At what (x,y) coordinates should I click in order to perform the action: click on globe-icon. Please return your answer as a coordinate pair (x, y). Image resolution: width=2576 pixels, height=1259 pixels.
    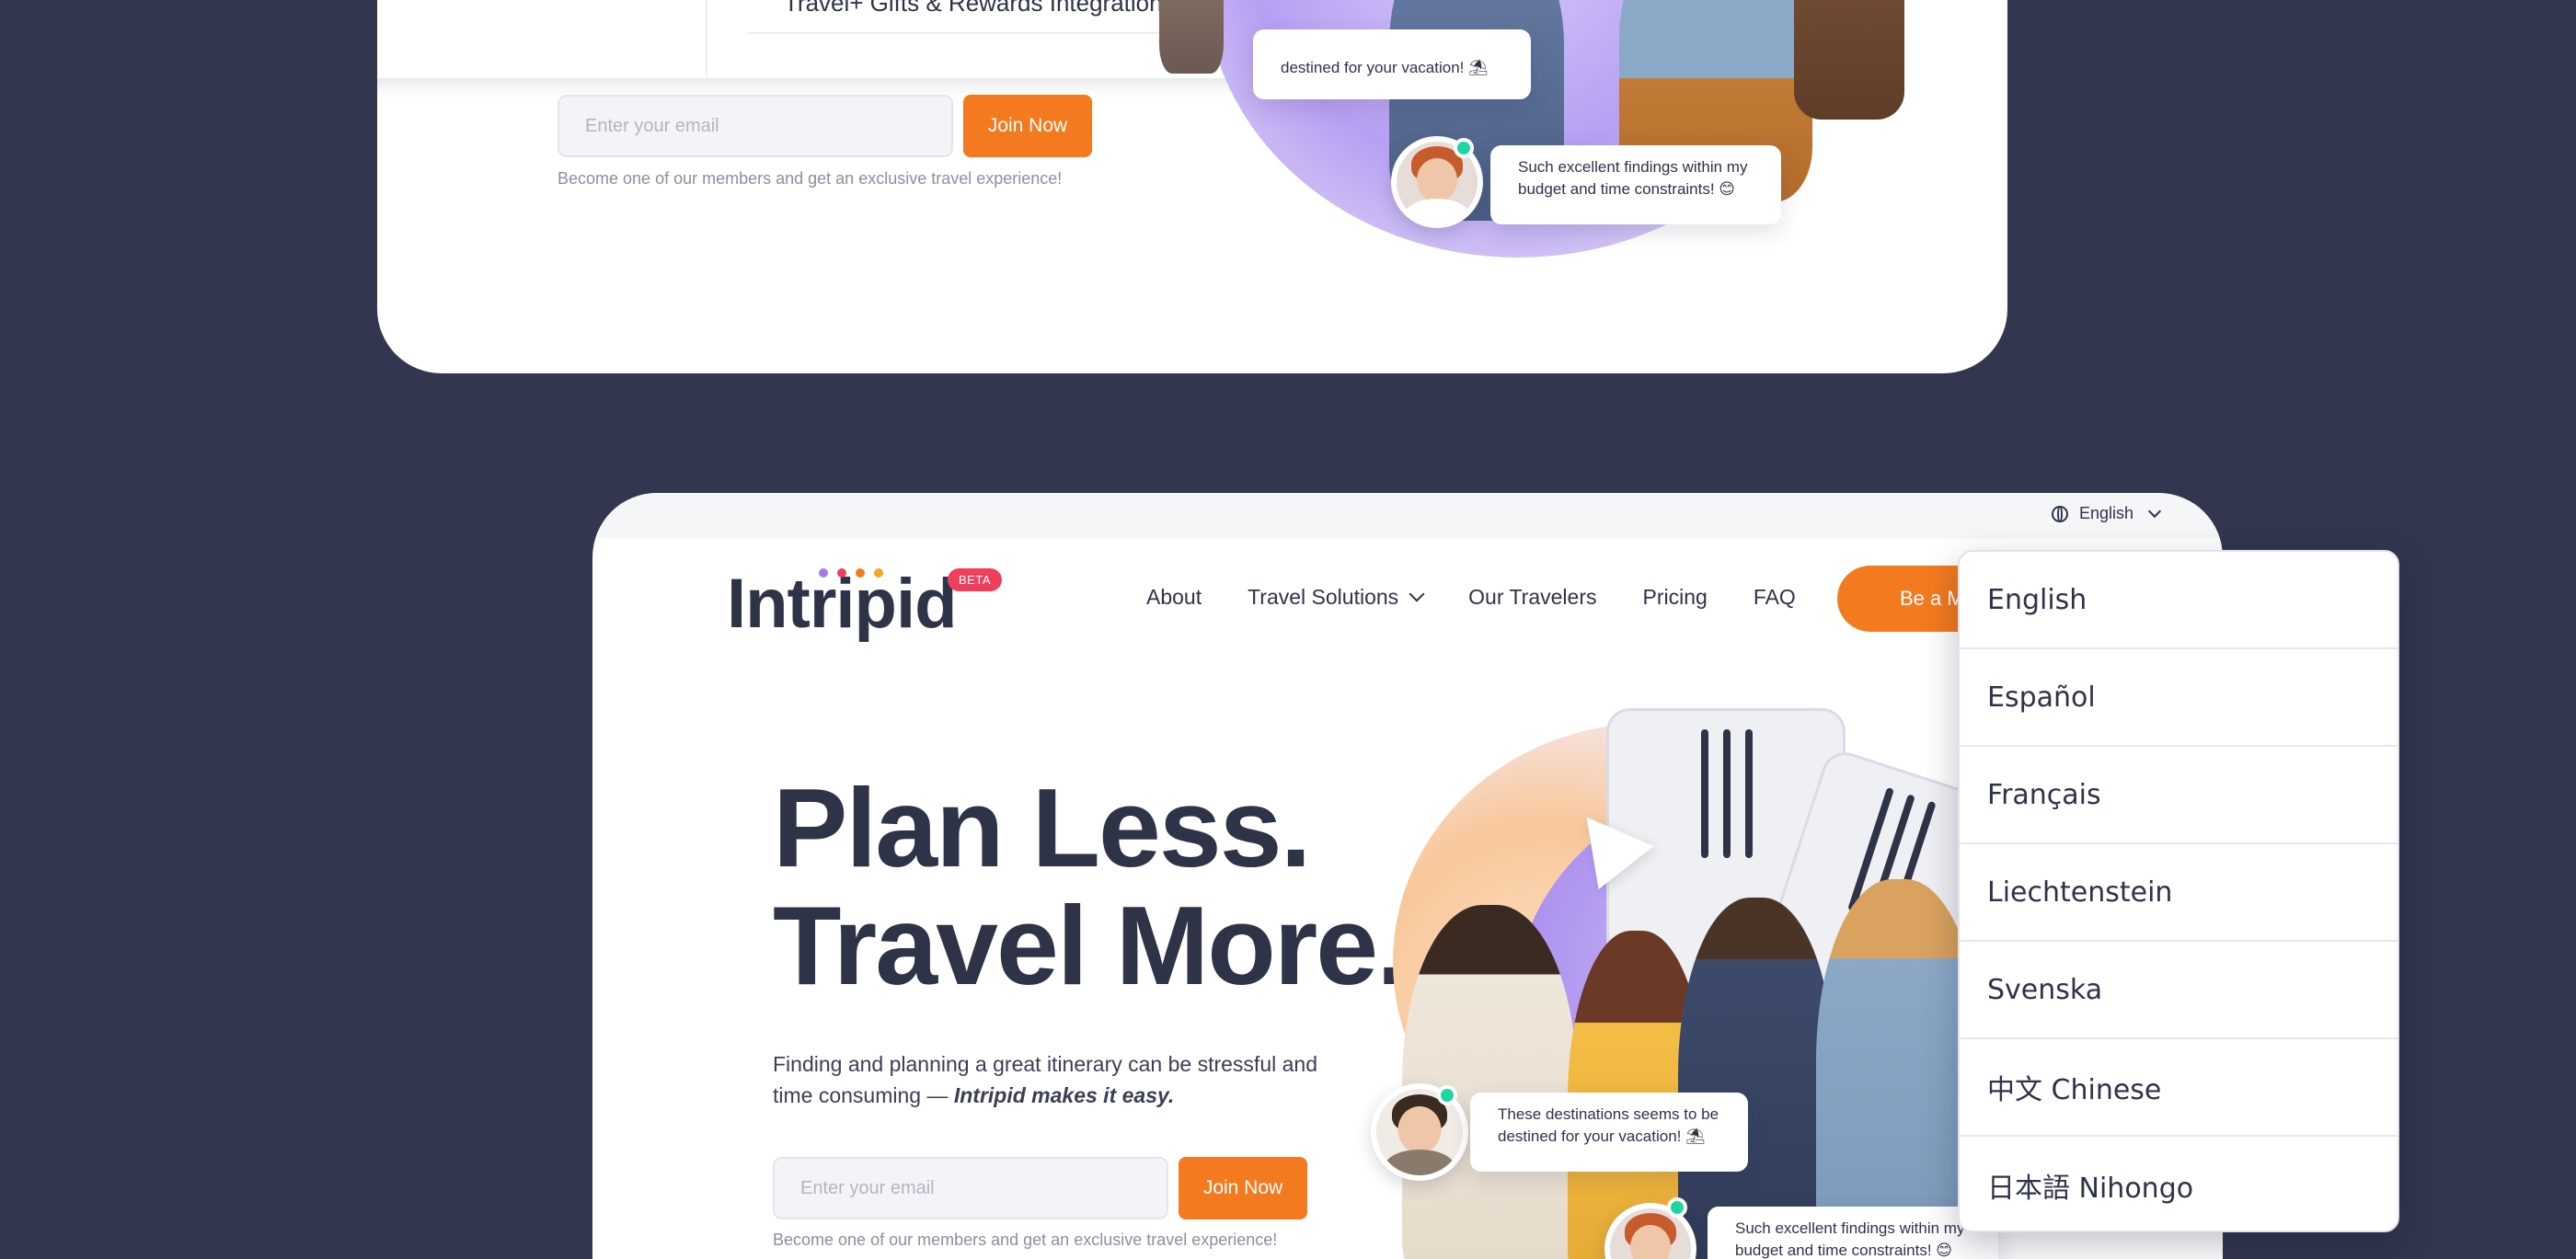
    Looking at the image, I should click on (2060, 513).